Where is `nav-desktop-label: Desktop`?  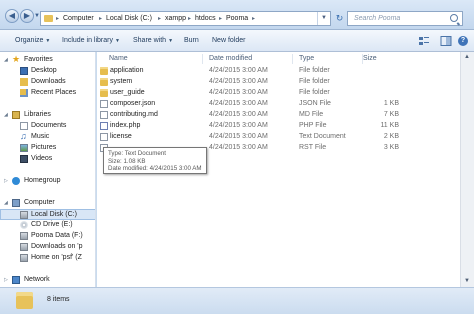 nav-desktop-label: Desktop is located at coordinates (44, 70).